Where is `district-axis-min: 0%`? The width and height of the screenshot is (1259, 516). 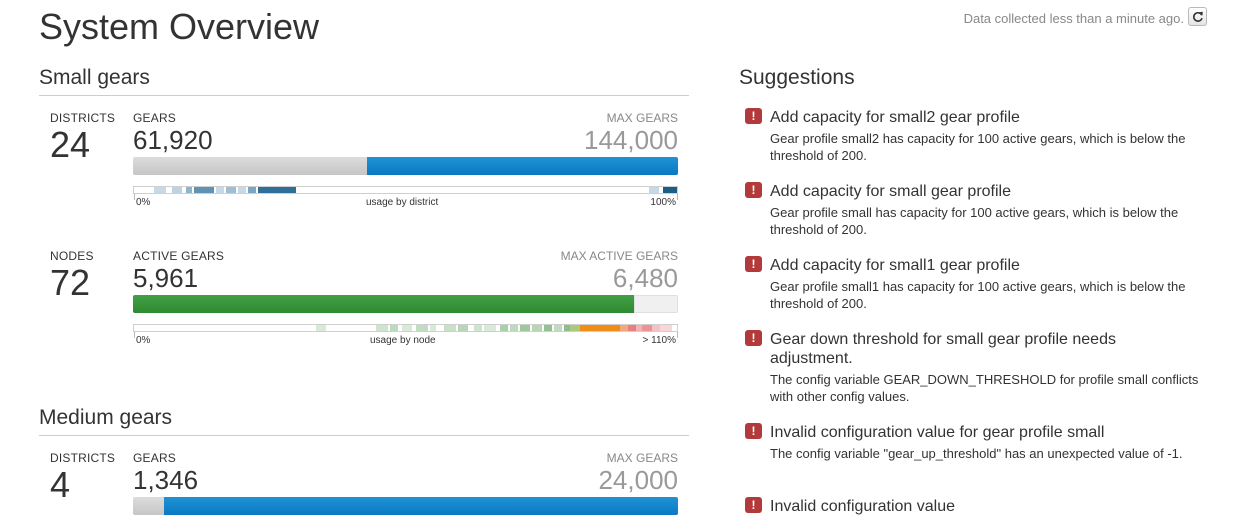
district-axis-min: 0% is located at coordinates (143, 202).